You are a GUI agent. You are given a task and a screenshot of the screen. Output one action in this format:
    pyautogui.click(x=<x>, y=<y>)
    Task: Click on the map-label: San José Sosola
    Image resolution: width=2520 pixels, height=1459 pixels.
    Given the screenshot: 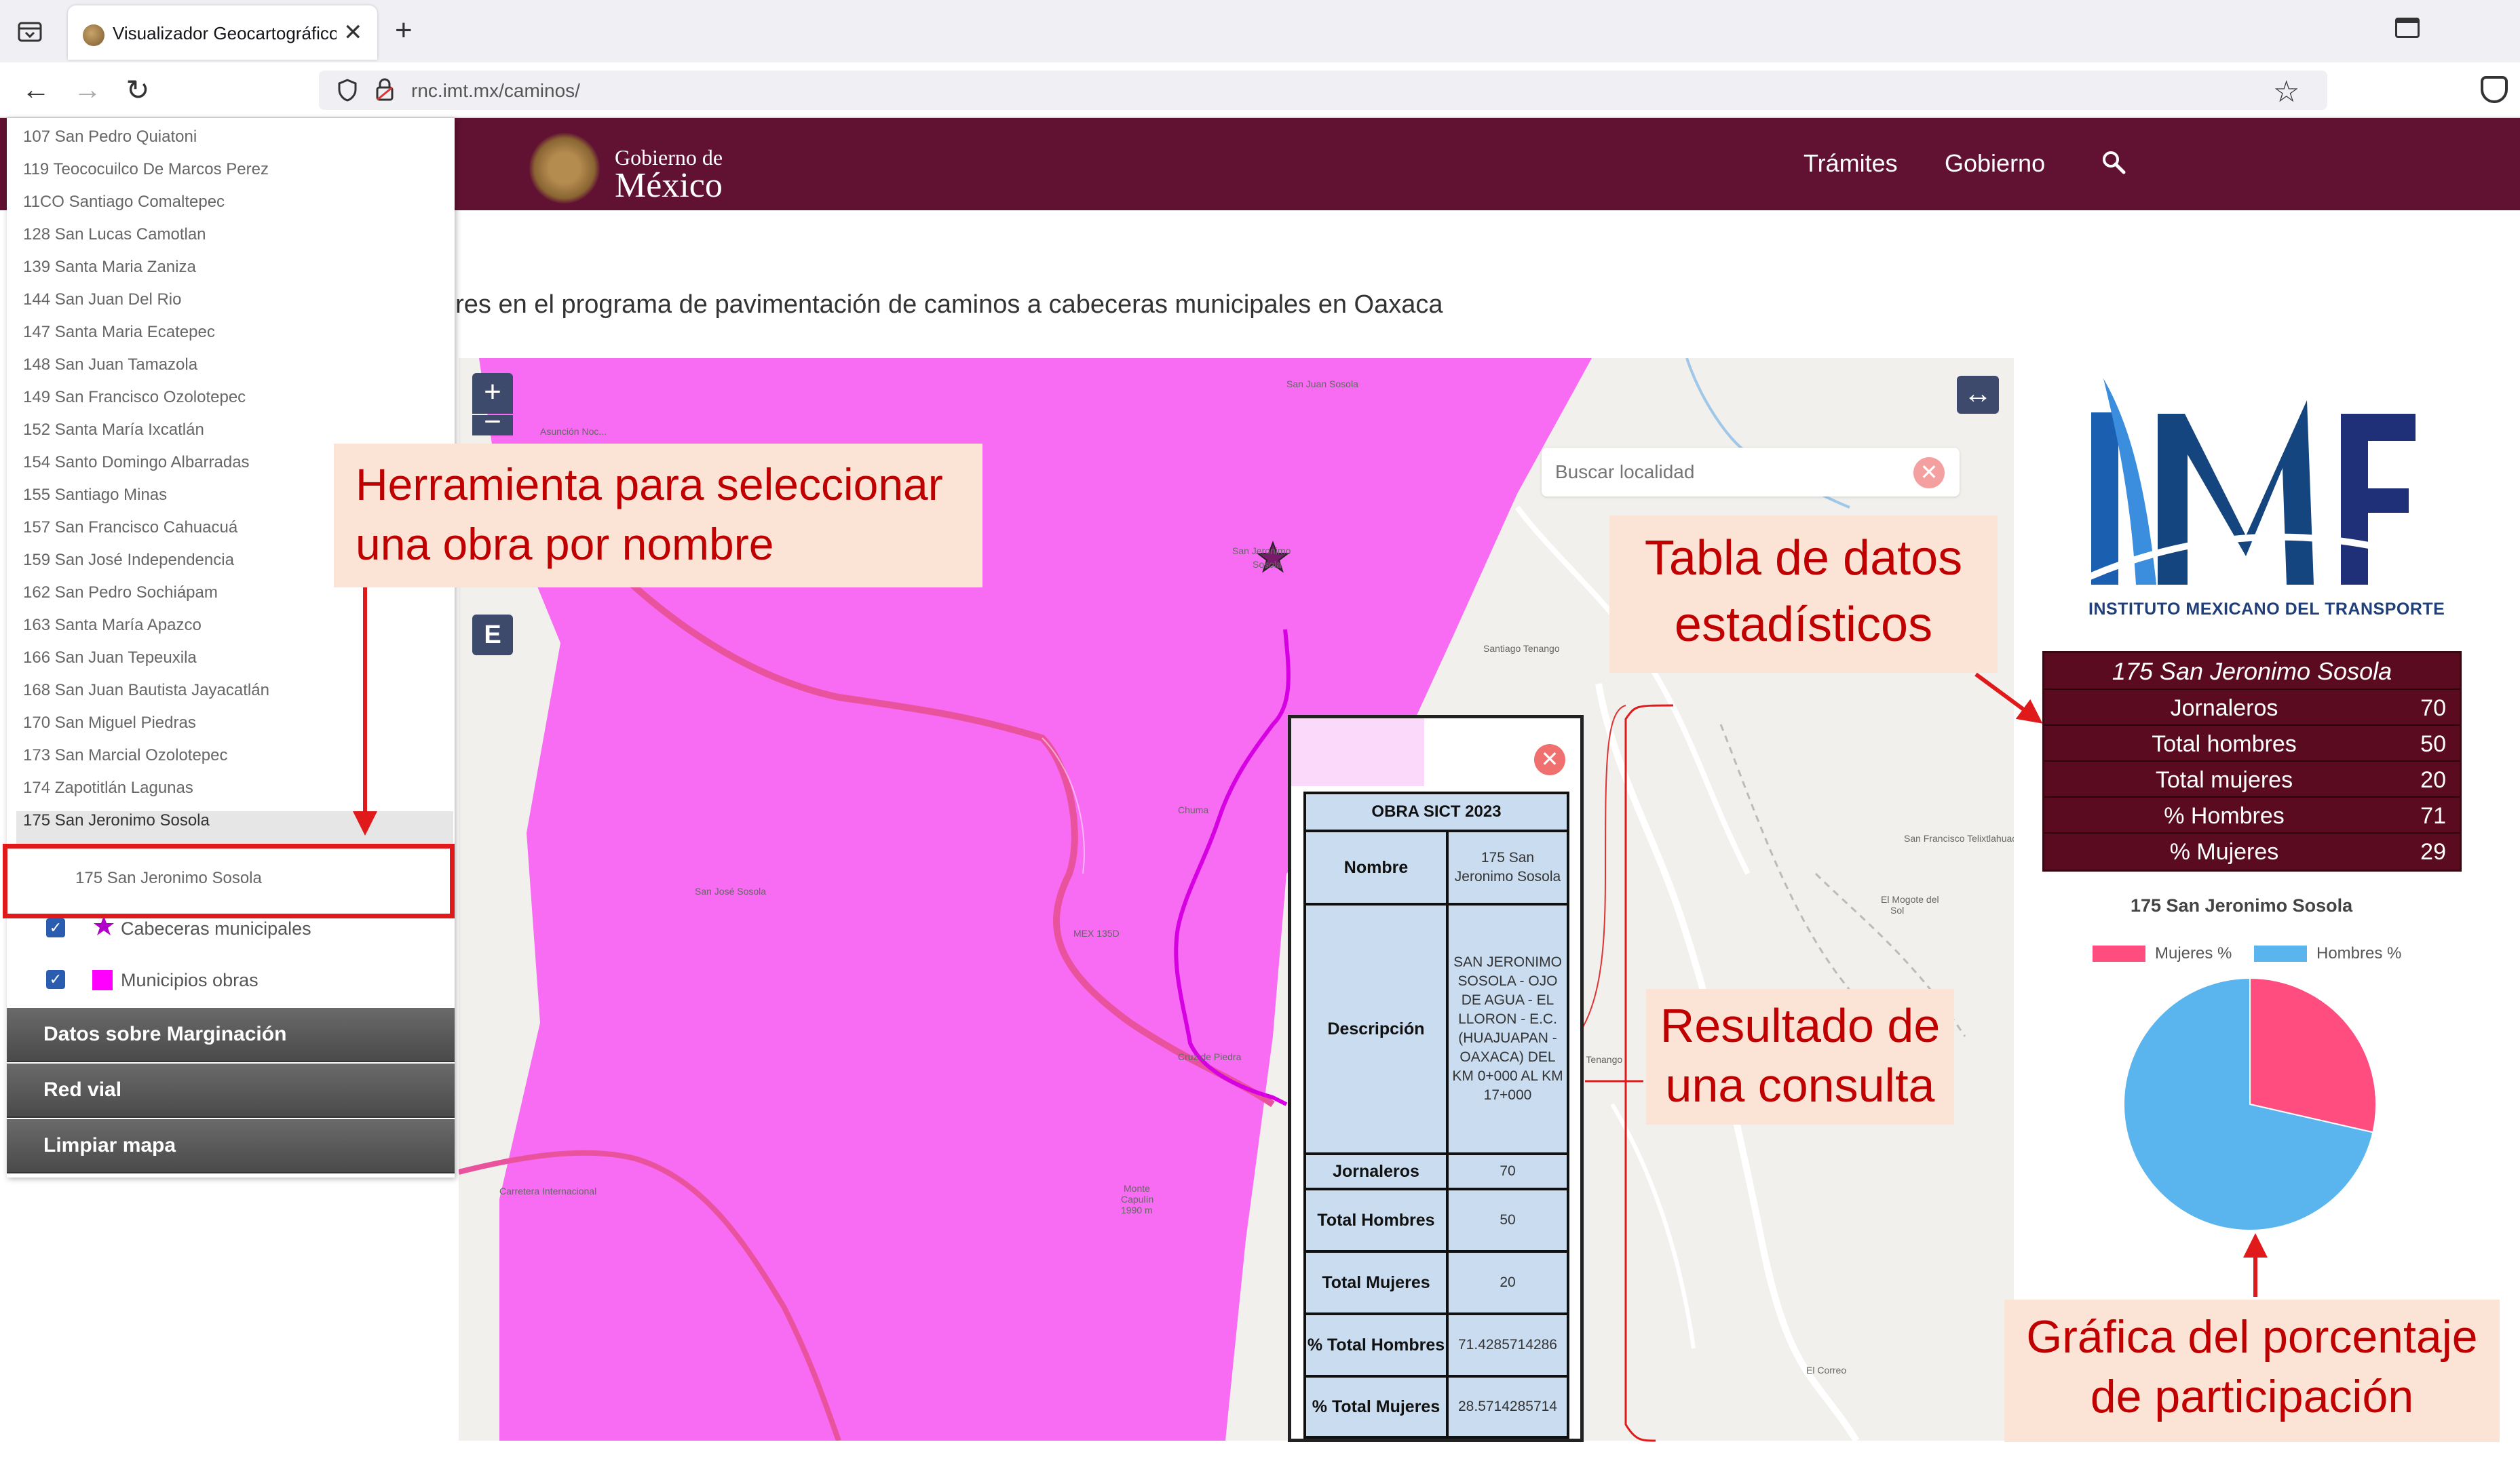 What is the action you would take?
    pyautogui.click(x=731, y=892)
    